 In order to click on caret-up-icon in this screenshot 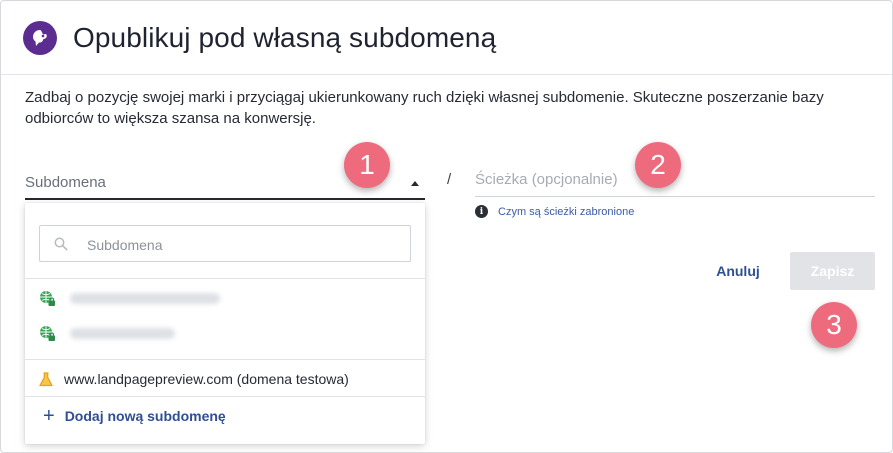, I will do `click(415, 183)`.